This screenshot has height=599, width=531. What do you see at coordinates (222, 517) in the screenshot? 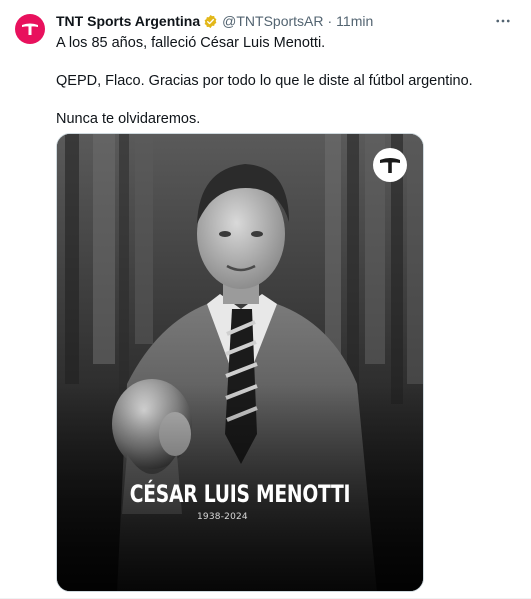
I see `image-overlay-years: 1938-2024` at bounding box center [222, 517].